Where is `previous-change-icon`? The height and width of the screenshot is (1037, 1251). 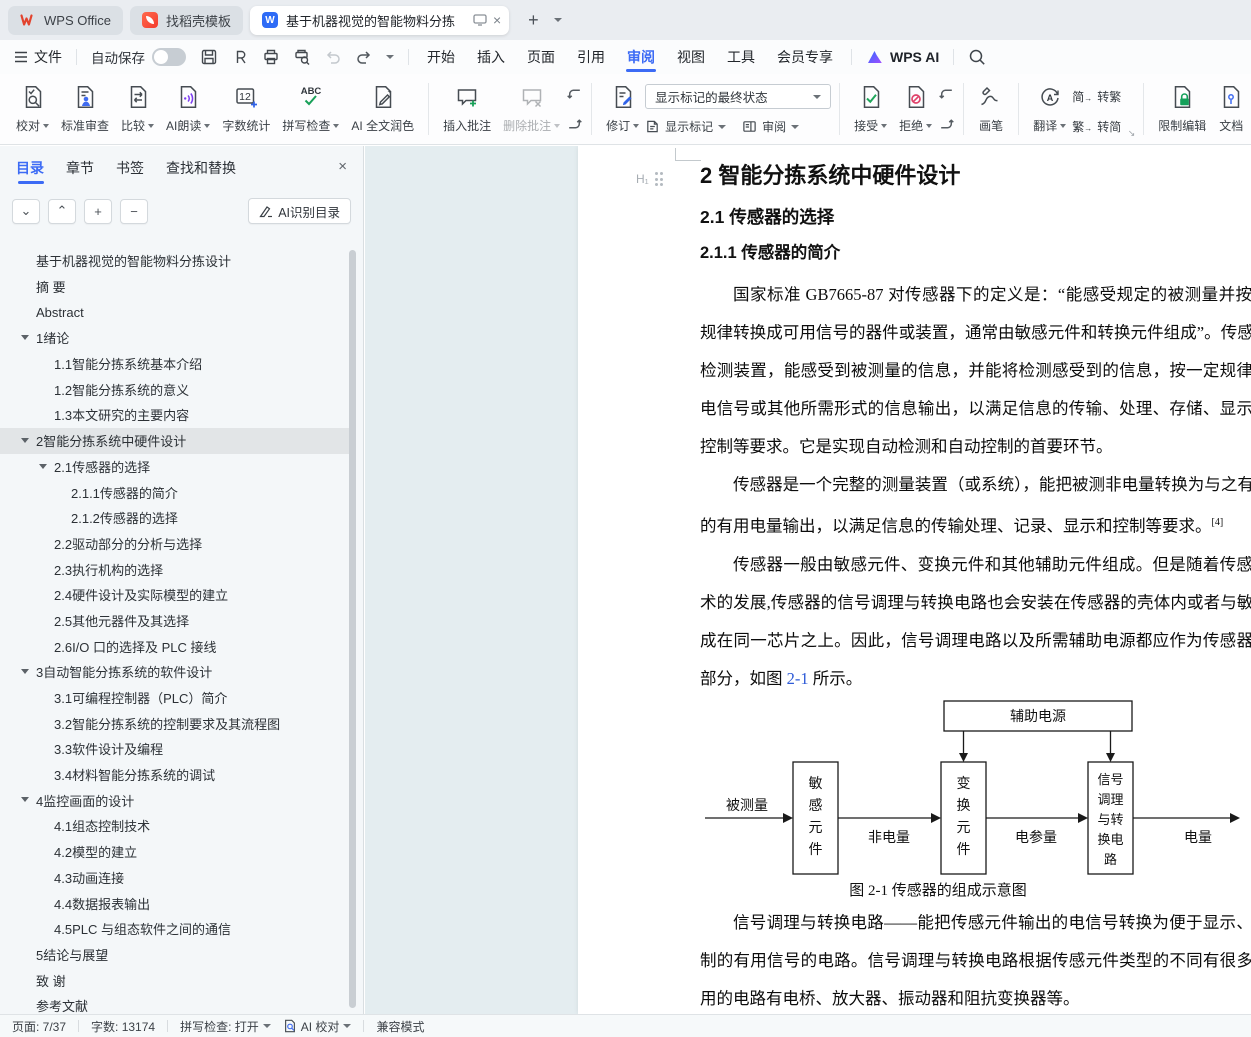 previous-change-icon is located at coordinates (946, 94).